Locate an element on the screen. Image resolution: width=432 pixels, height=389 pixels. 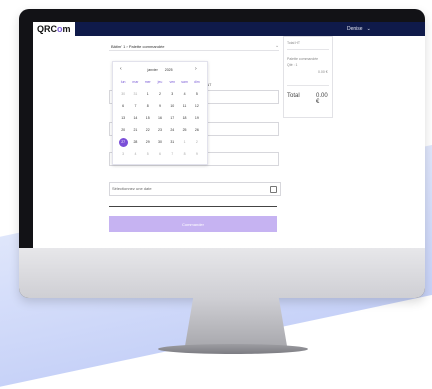
summary-item-value: 0.00 € is located at coordinates (323, 72).